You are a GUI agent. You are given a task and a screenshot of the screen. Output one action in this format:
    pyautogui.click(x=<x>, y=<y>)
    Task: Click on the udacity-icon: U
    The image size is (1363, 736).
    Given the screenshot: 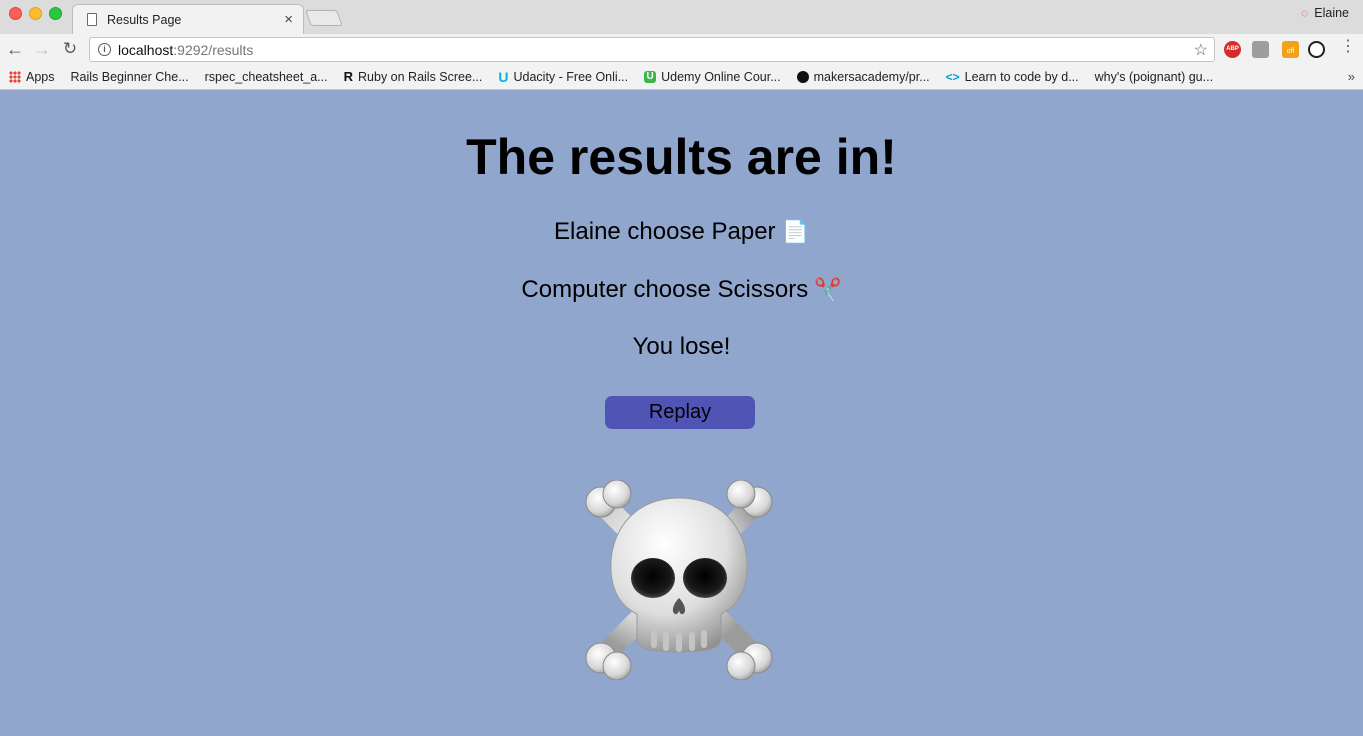 What is the action you would take?
    pyautogui.click(x=503, y=77)
    